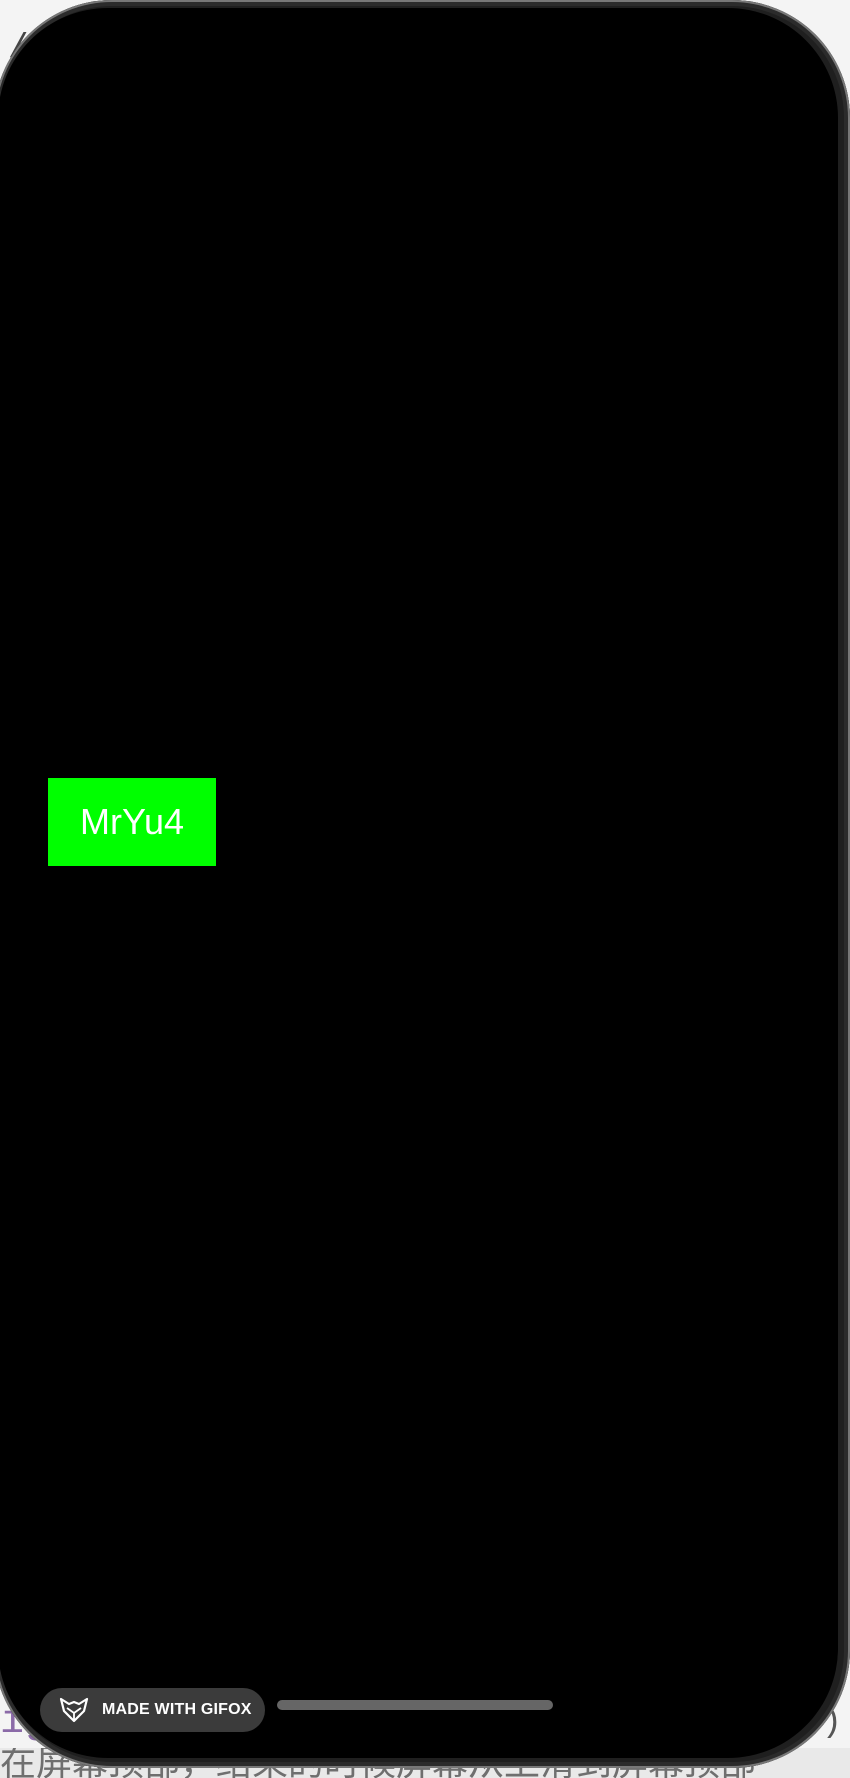 The image size is (850, 1778). What do you see at coordinates (177, 1709) in the screenshot?
I see `gifox-label: MADE WITH GIFOX` at bounding box center [177, 1709].